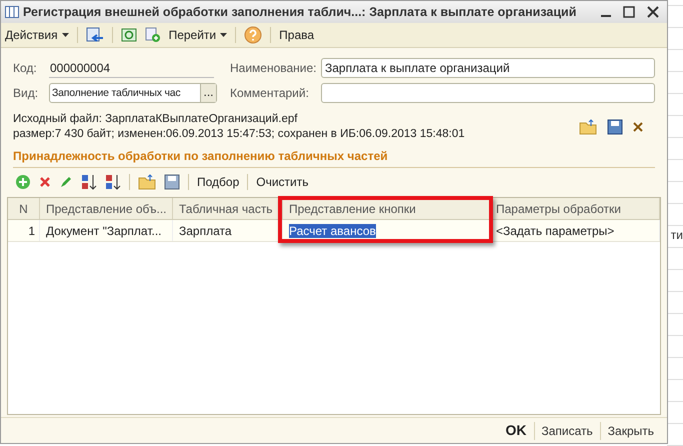 This screenshot has width=683, height=446. What do you see at coordinates (334, 157) in the screenshot?
I see `section-title: Принадлежность обработки по заполнению табличных частей` at bounding box center [334, 157].